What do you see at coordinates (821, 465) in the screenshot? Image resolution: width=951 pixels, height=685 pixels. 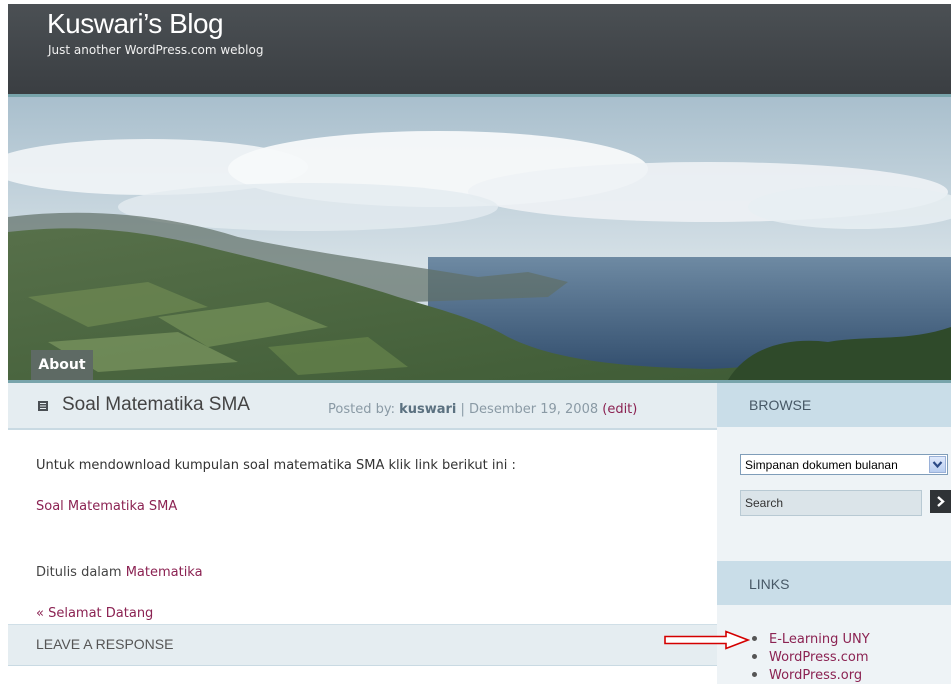 I see `archive-select-value: Simpanan dokumen bulanan` at bounding box center [821, 465].